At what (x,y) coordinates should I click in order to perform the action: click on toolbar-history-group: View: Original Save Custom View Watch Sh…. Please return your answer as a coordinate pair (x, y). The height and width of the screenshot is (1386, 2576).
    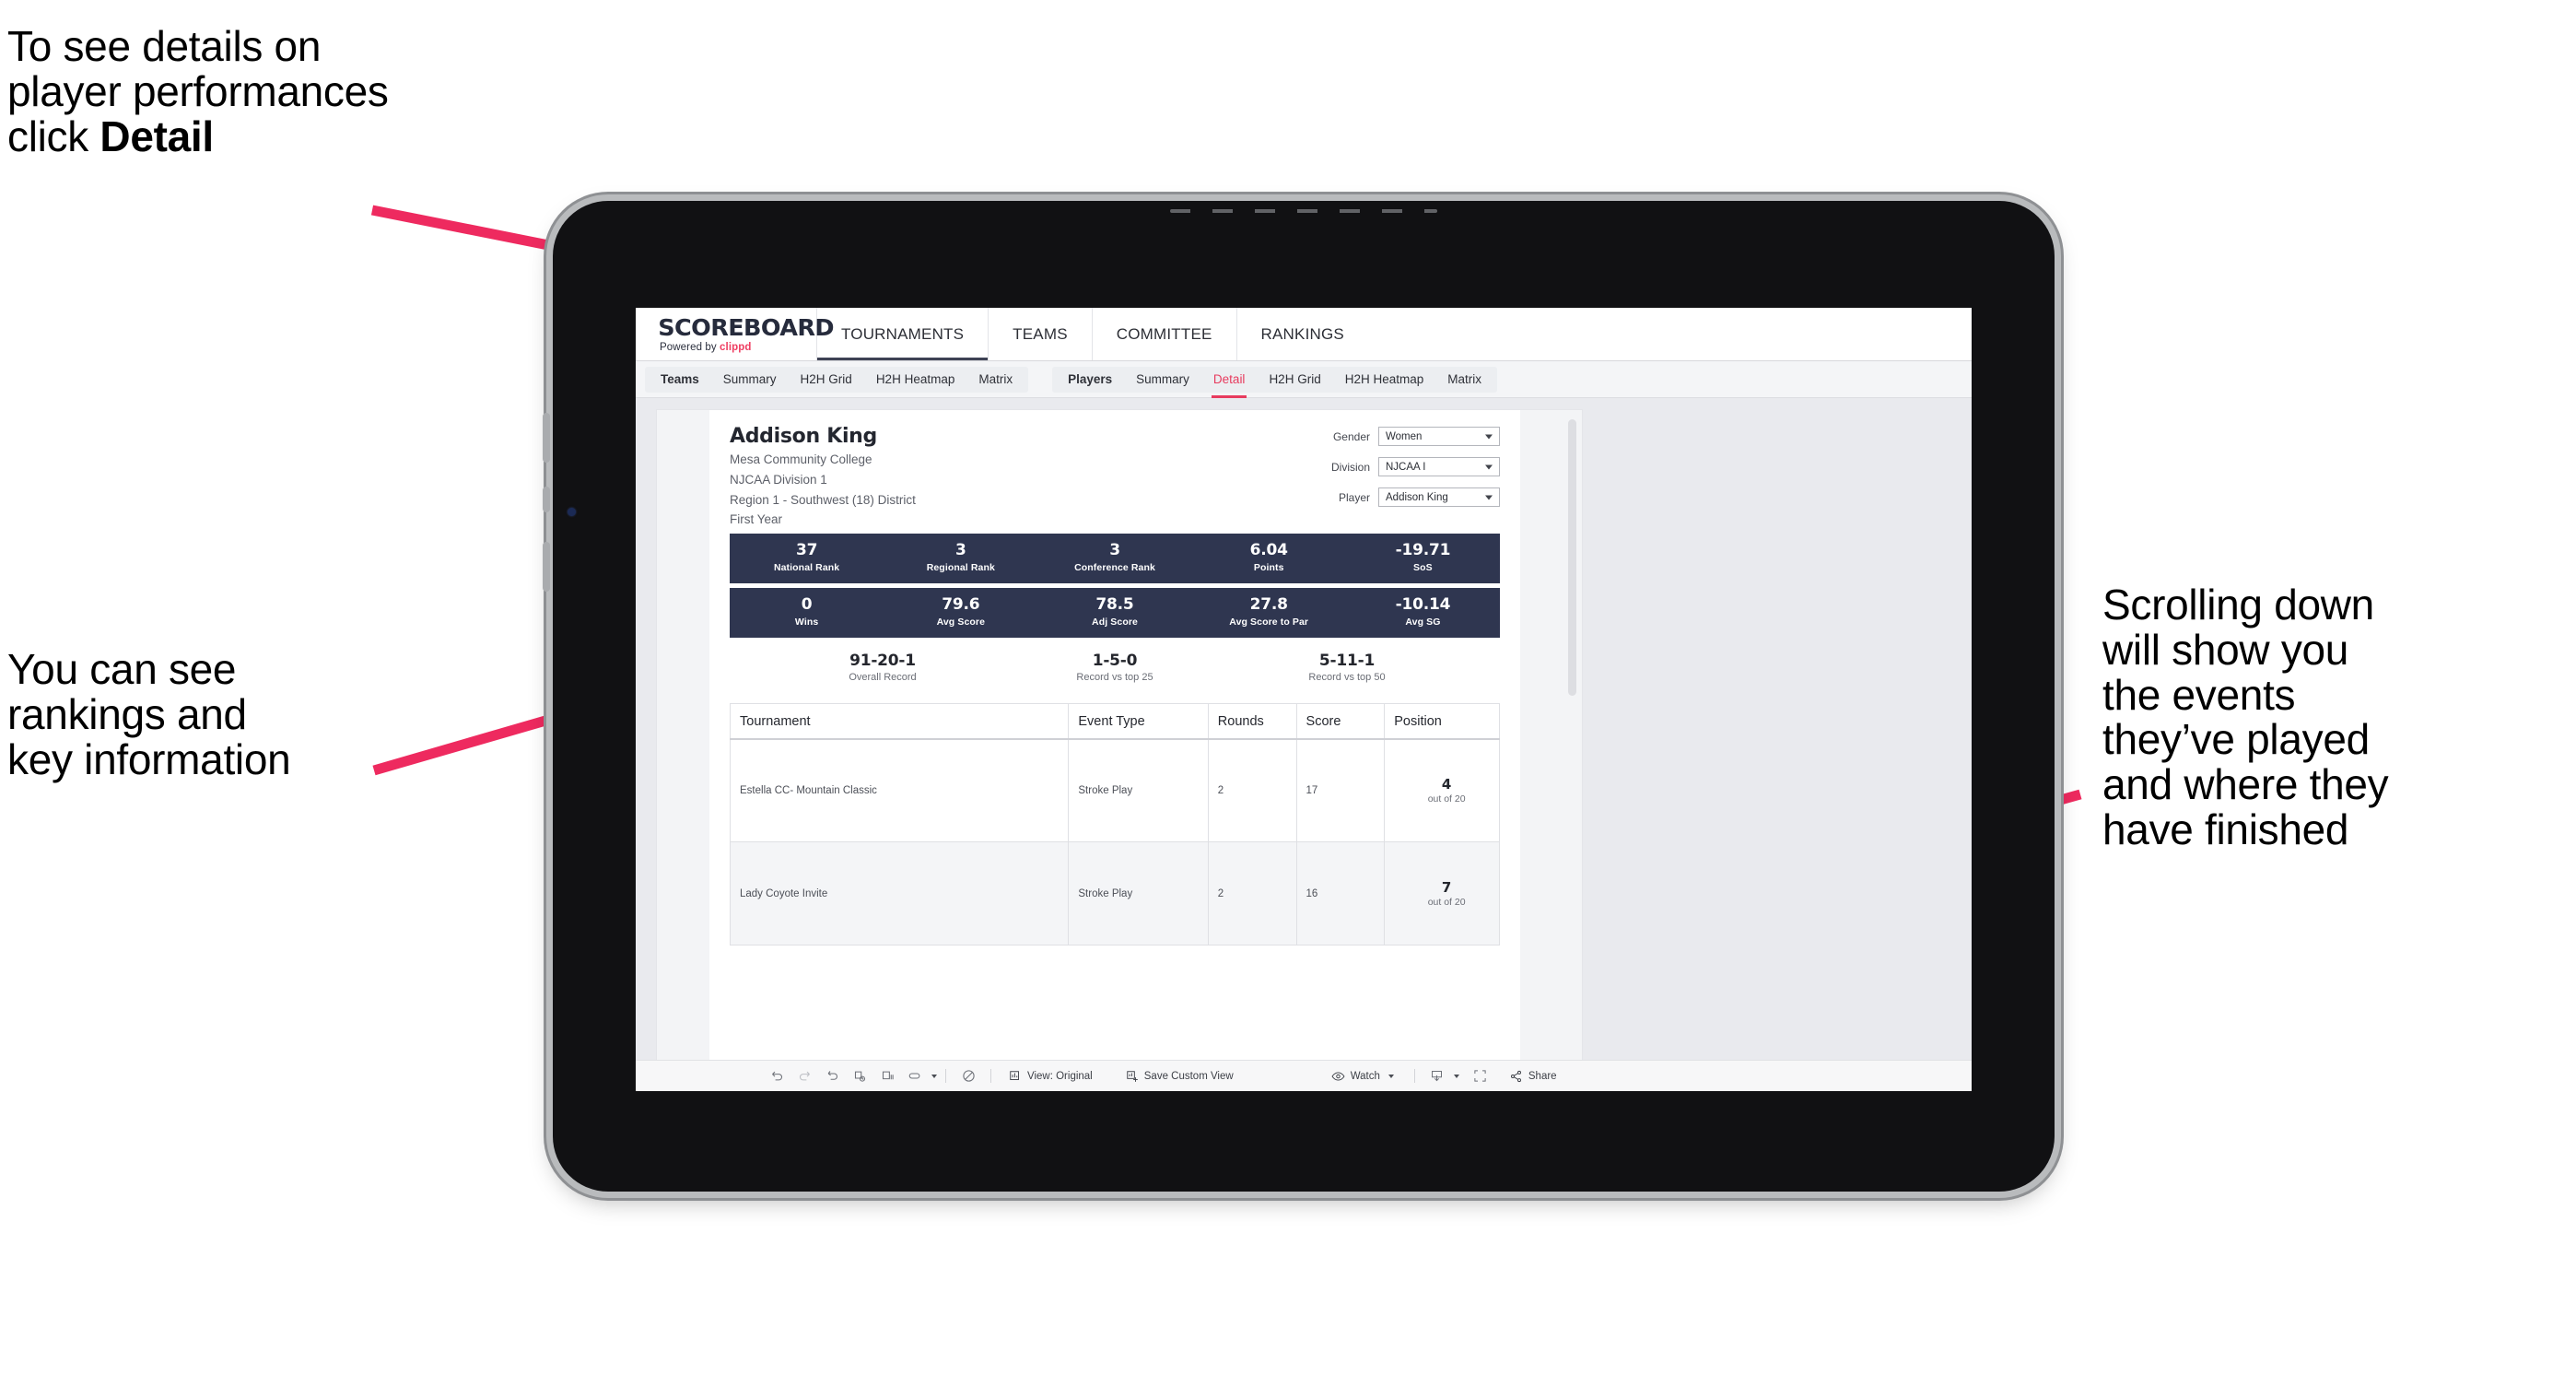
    Looking at the image, I should click on (1164, 1076).